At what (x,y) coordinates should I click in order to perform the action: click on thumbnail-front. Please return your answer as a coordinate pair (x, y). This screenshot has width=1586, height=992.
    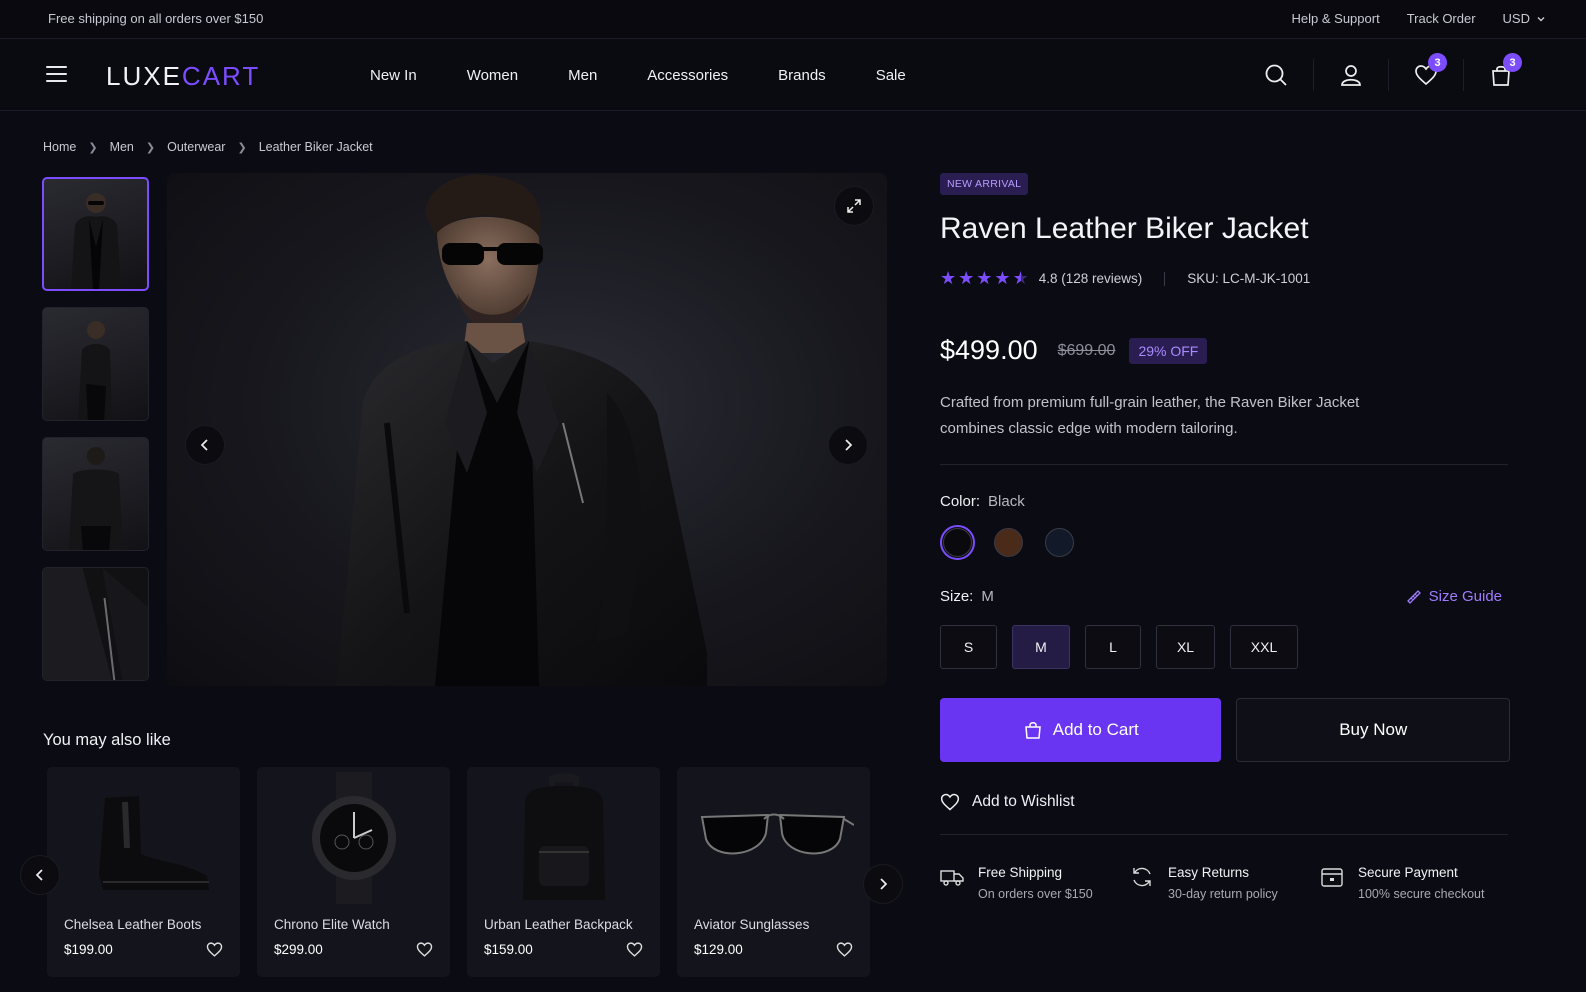
    Looking at the image, I should click on (95, 234).